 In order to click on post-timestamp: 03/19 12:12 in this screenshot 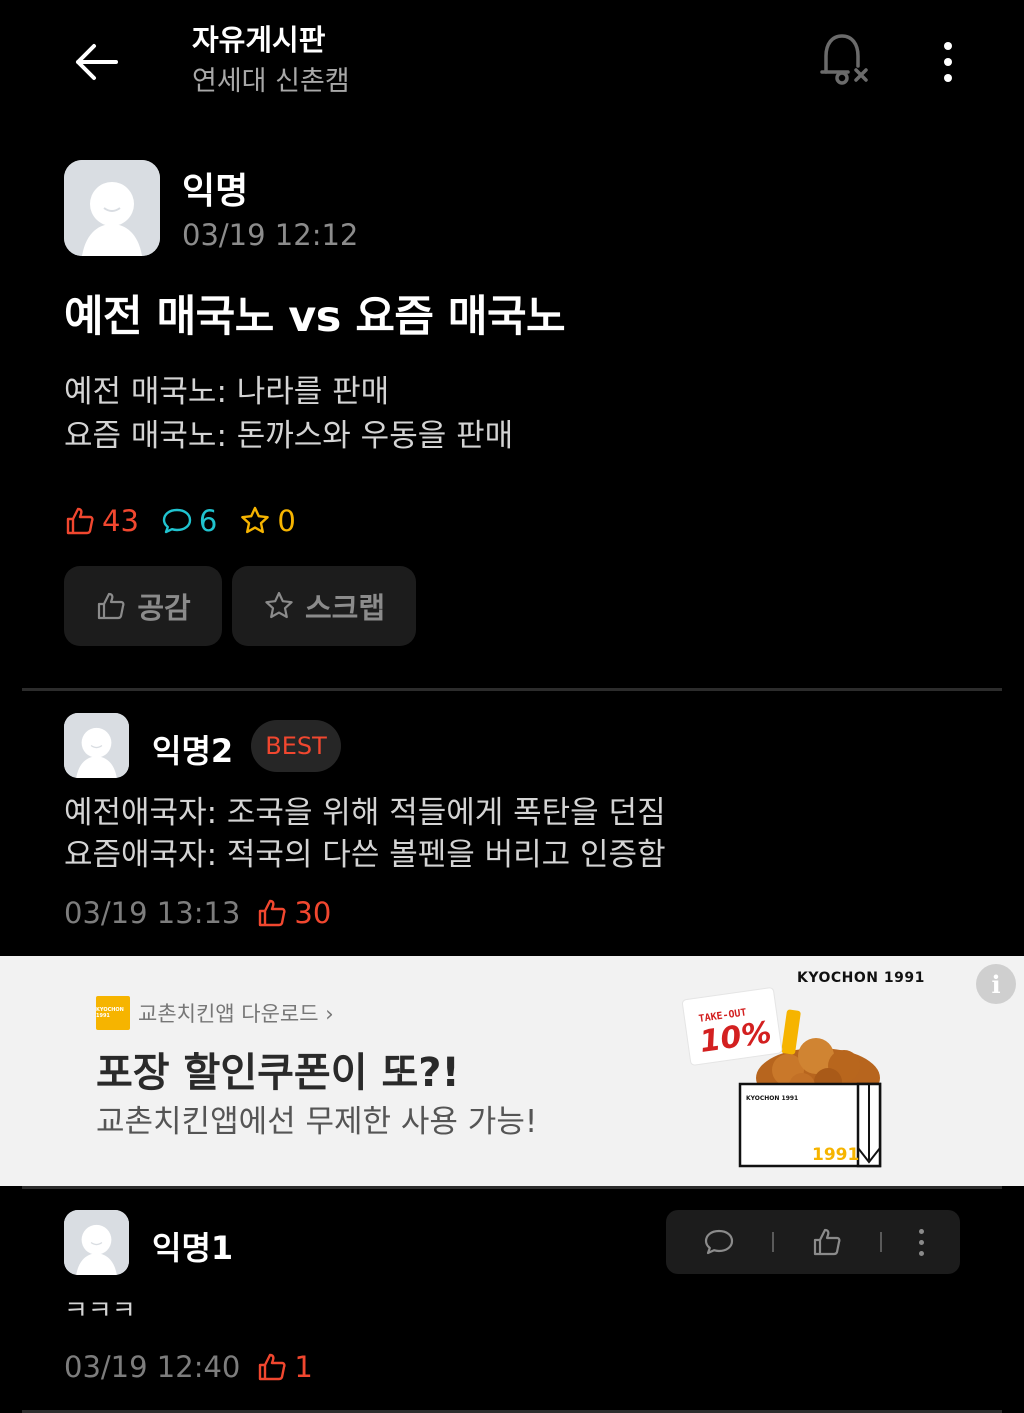, I will do `click(270, 235)`.